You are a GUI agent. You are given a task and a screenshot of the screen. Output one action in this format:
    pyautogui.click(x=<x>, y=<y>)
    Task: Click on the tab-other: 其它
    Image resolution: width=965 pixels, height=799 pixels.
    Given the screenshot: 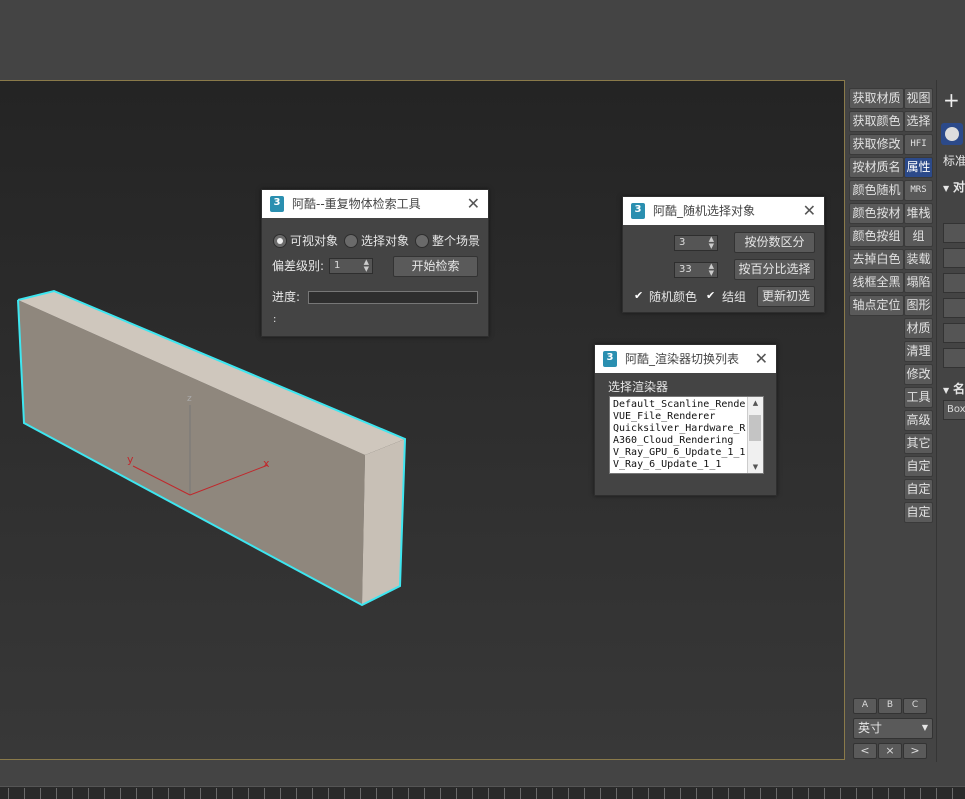 What is the action you would take?
    pyautogui.click(x=918, y=443)
    